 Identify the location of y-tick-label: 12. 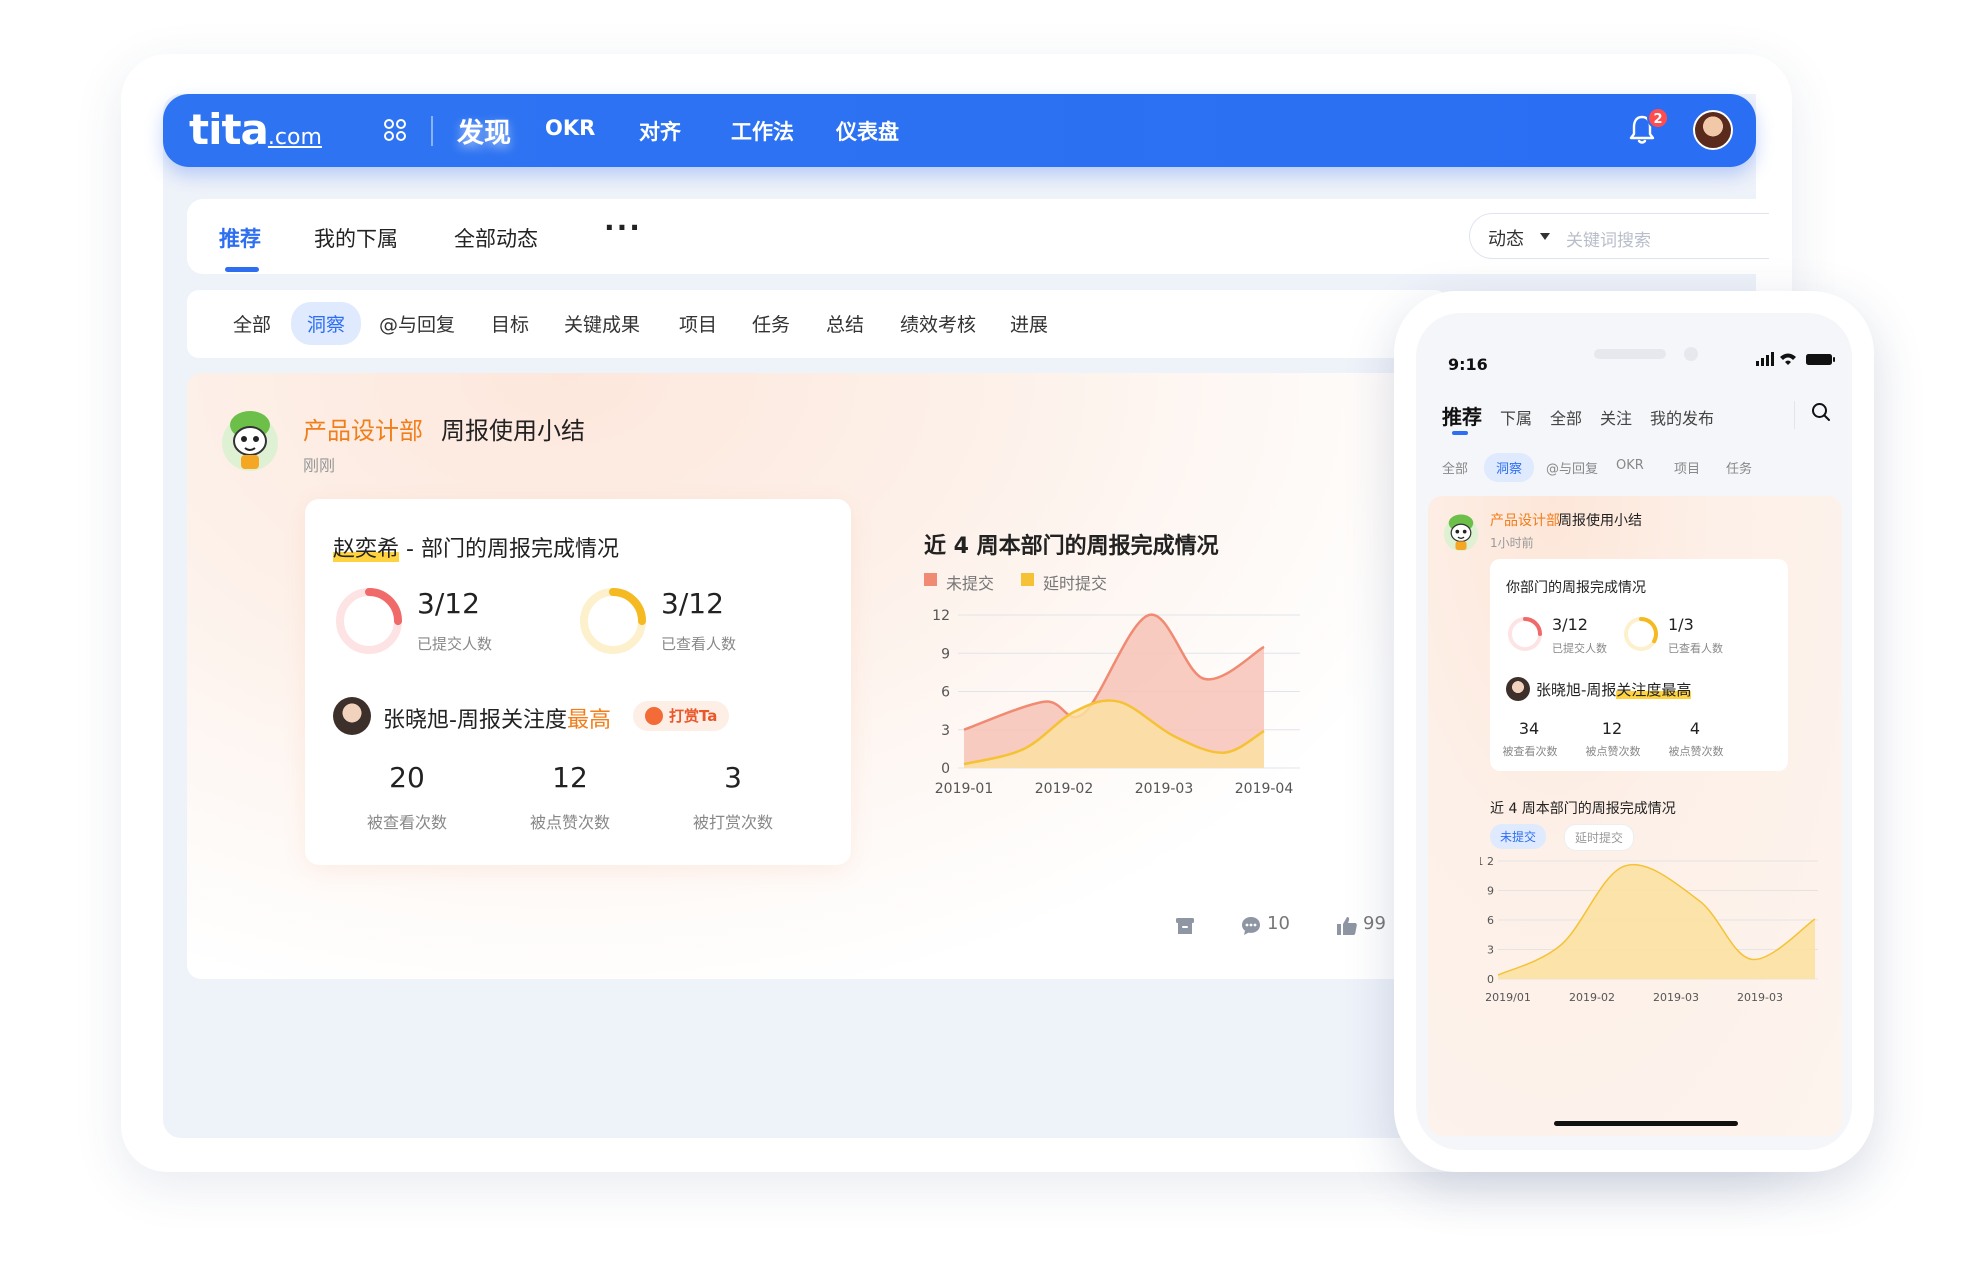
(941, 616).